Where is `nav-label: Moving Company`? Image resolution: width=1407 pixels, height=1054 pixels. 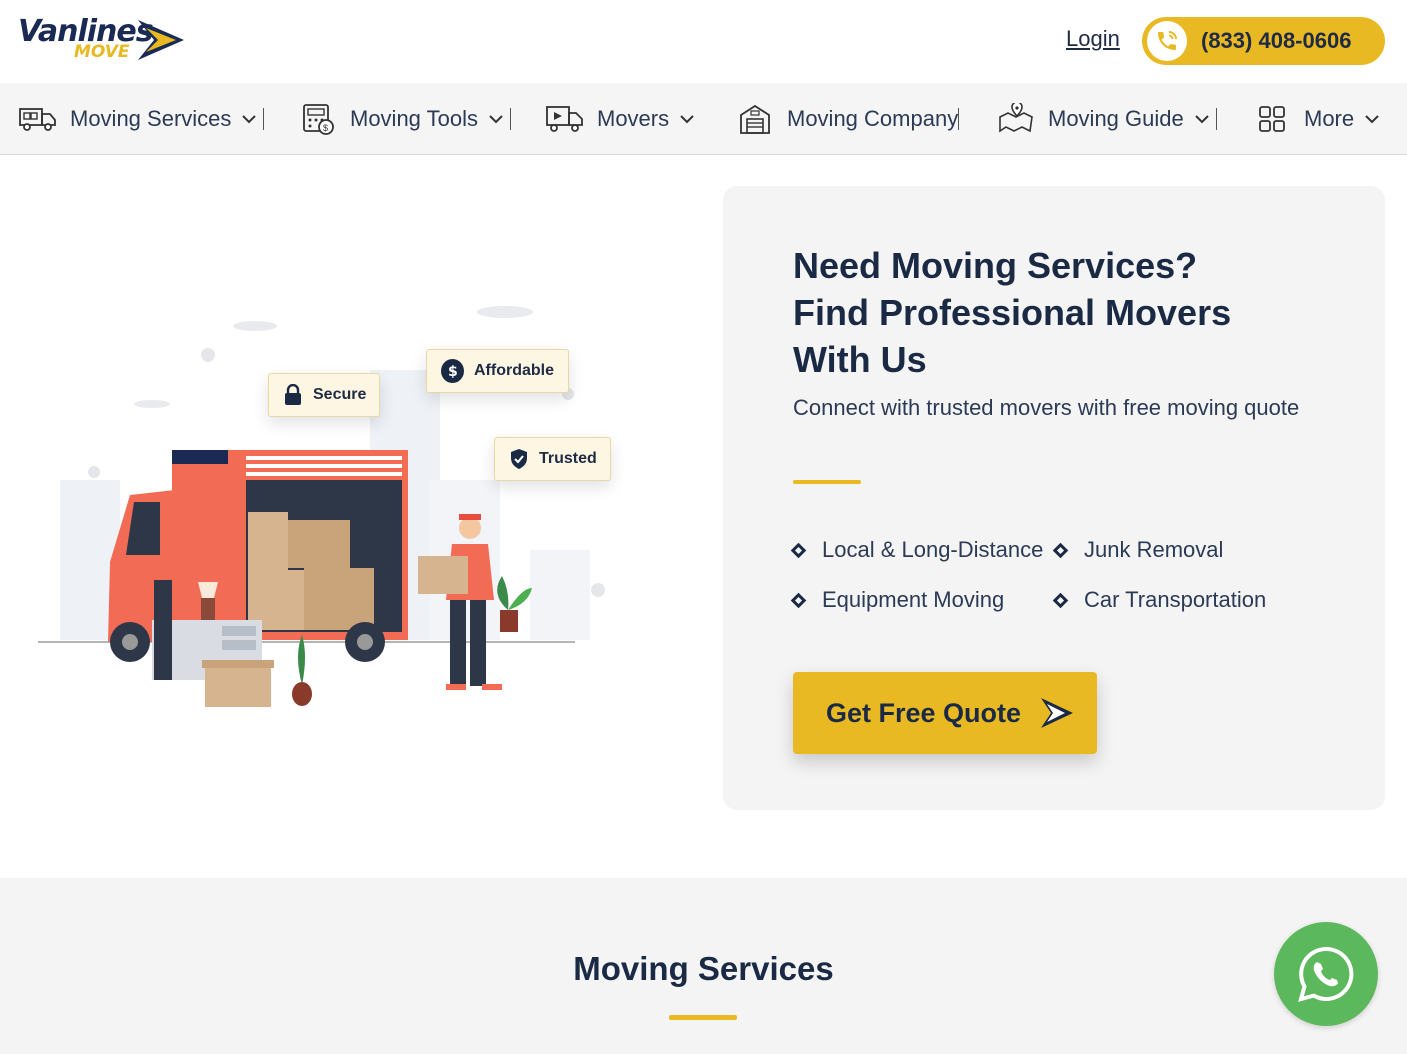
nav-label: Moving Company is located at coordinates (873, 118).